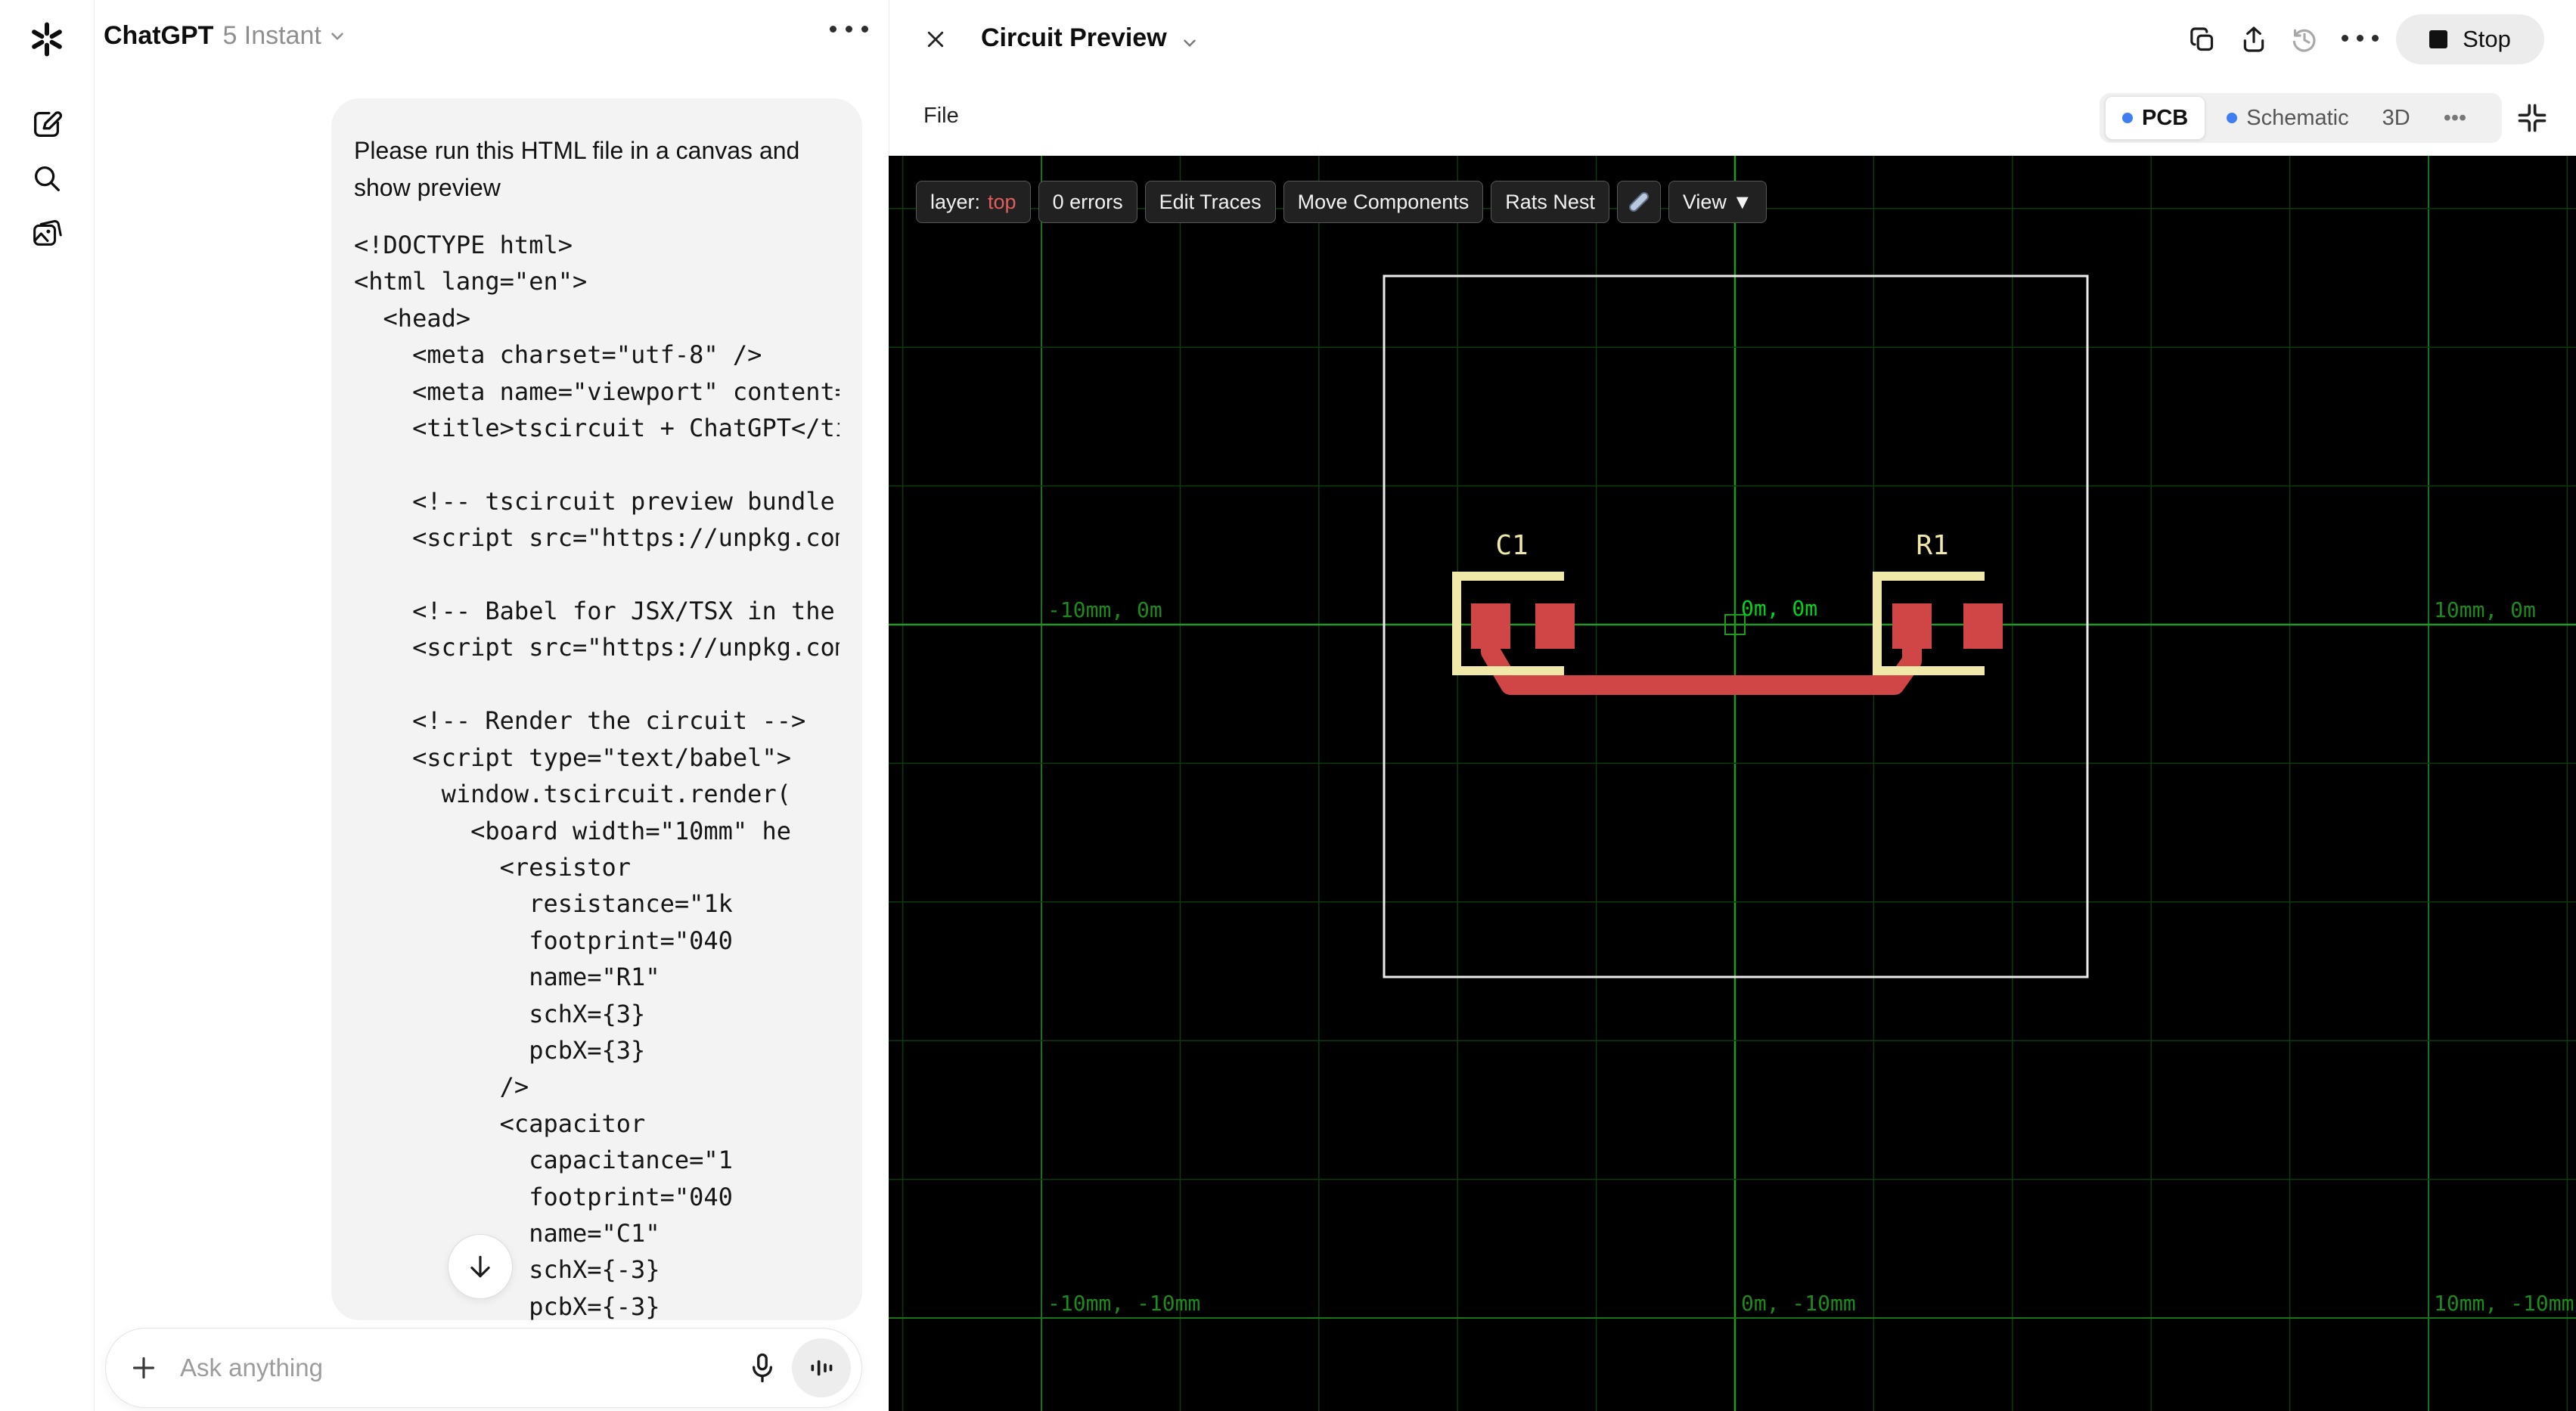 Image resolution: width=2576 pixels, height=1411 pixels. I want to click on arrow-down-icon, so click(480, 1266).